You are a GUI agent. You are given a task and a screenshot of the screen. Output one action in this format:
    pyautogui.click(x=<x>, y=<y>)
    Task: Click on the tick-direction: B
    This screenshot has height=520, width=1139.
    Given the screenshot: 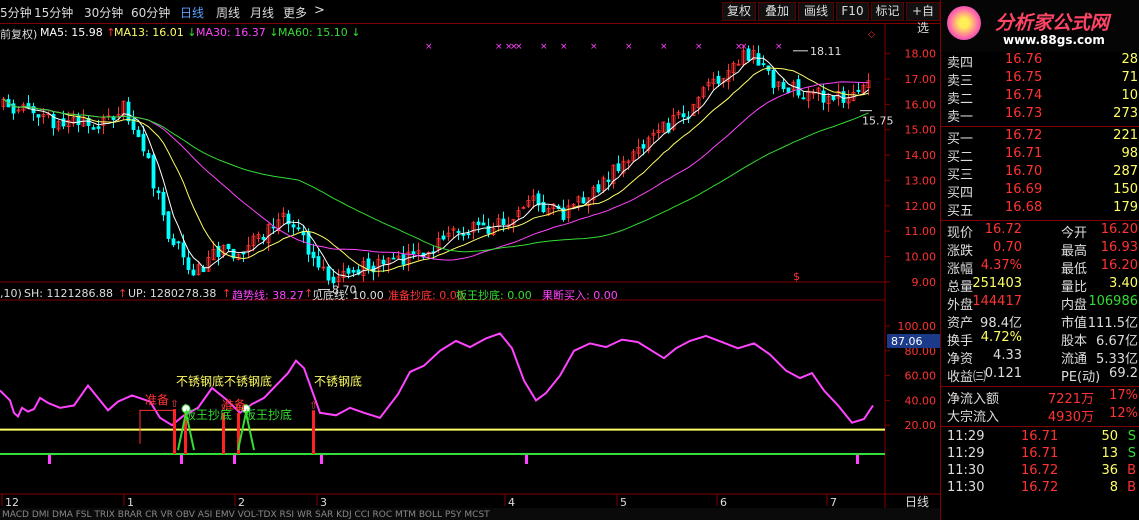 What is the action you would take?
    pyautogui.click(x=1131, y=487)
    